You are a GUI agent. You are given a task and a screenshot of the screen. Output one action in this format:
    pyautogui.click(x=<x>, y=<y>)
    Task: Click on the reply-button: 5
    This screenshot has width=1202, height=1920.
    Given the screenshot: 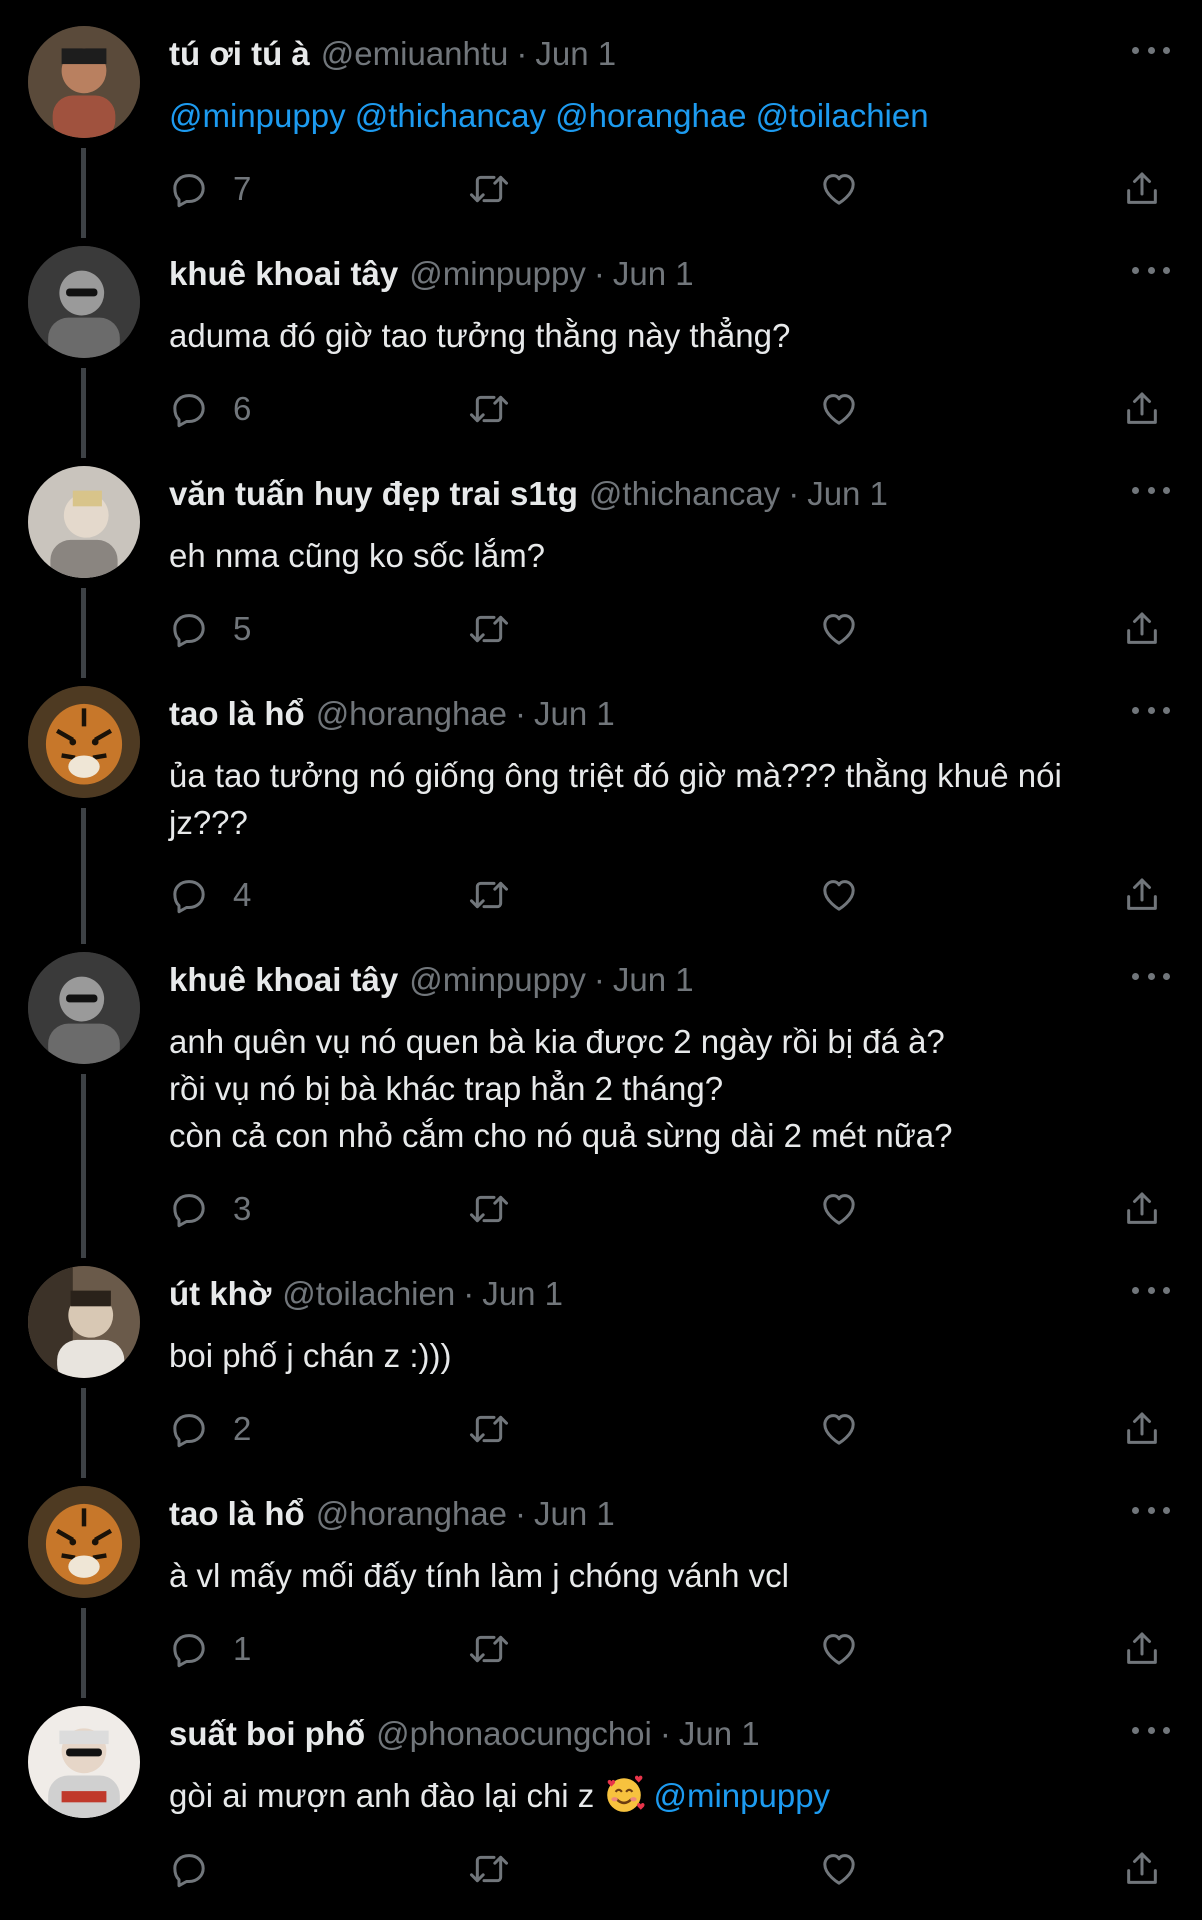 What is the action you would take?
    pyautogui.click(x=210, y=629)
    